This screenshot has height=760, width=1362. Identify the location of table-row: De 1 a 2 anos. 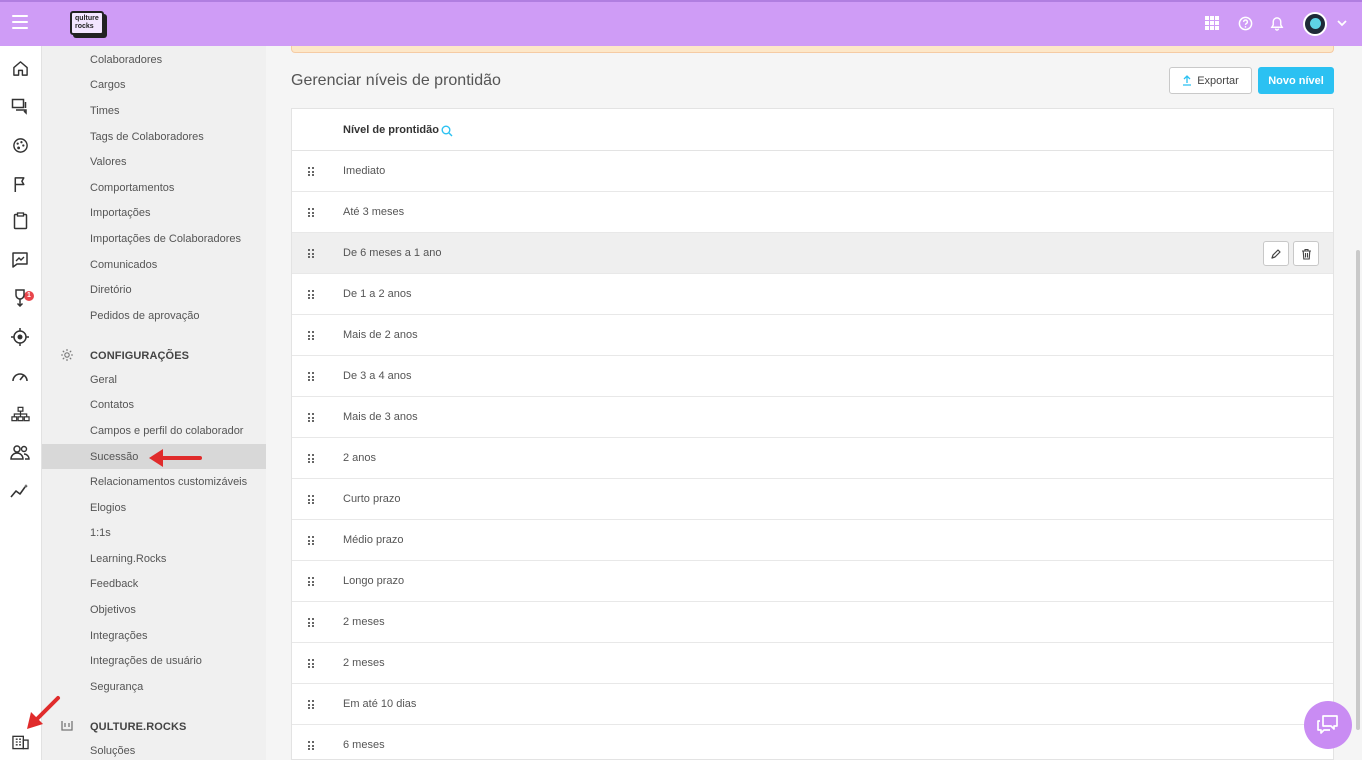
(812, 294).